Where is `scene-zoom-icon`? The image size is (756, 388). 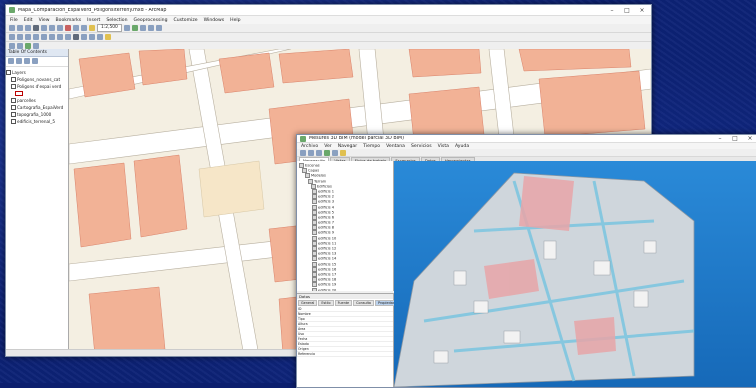
scene-zoom-icon is located at coordinates (319, 152).